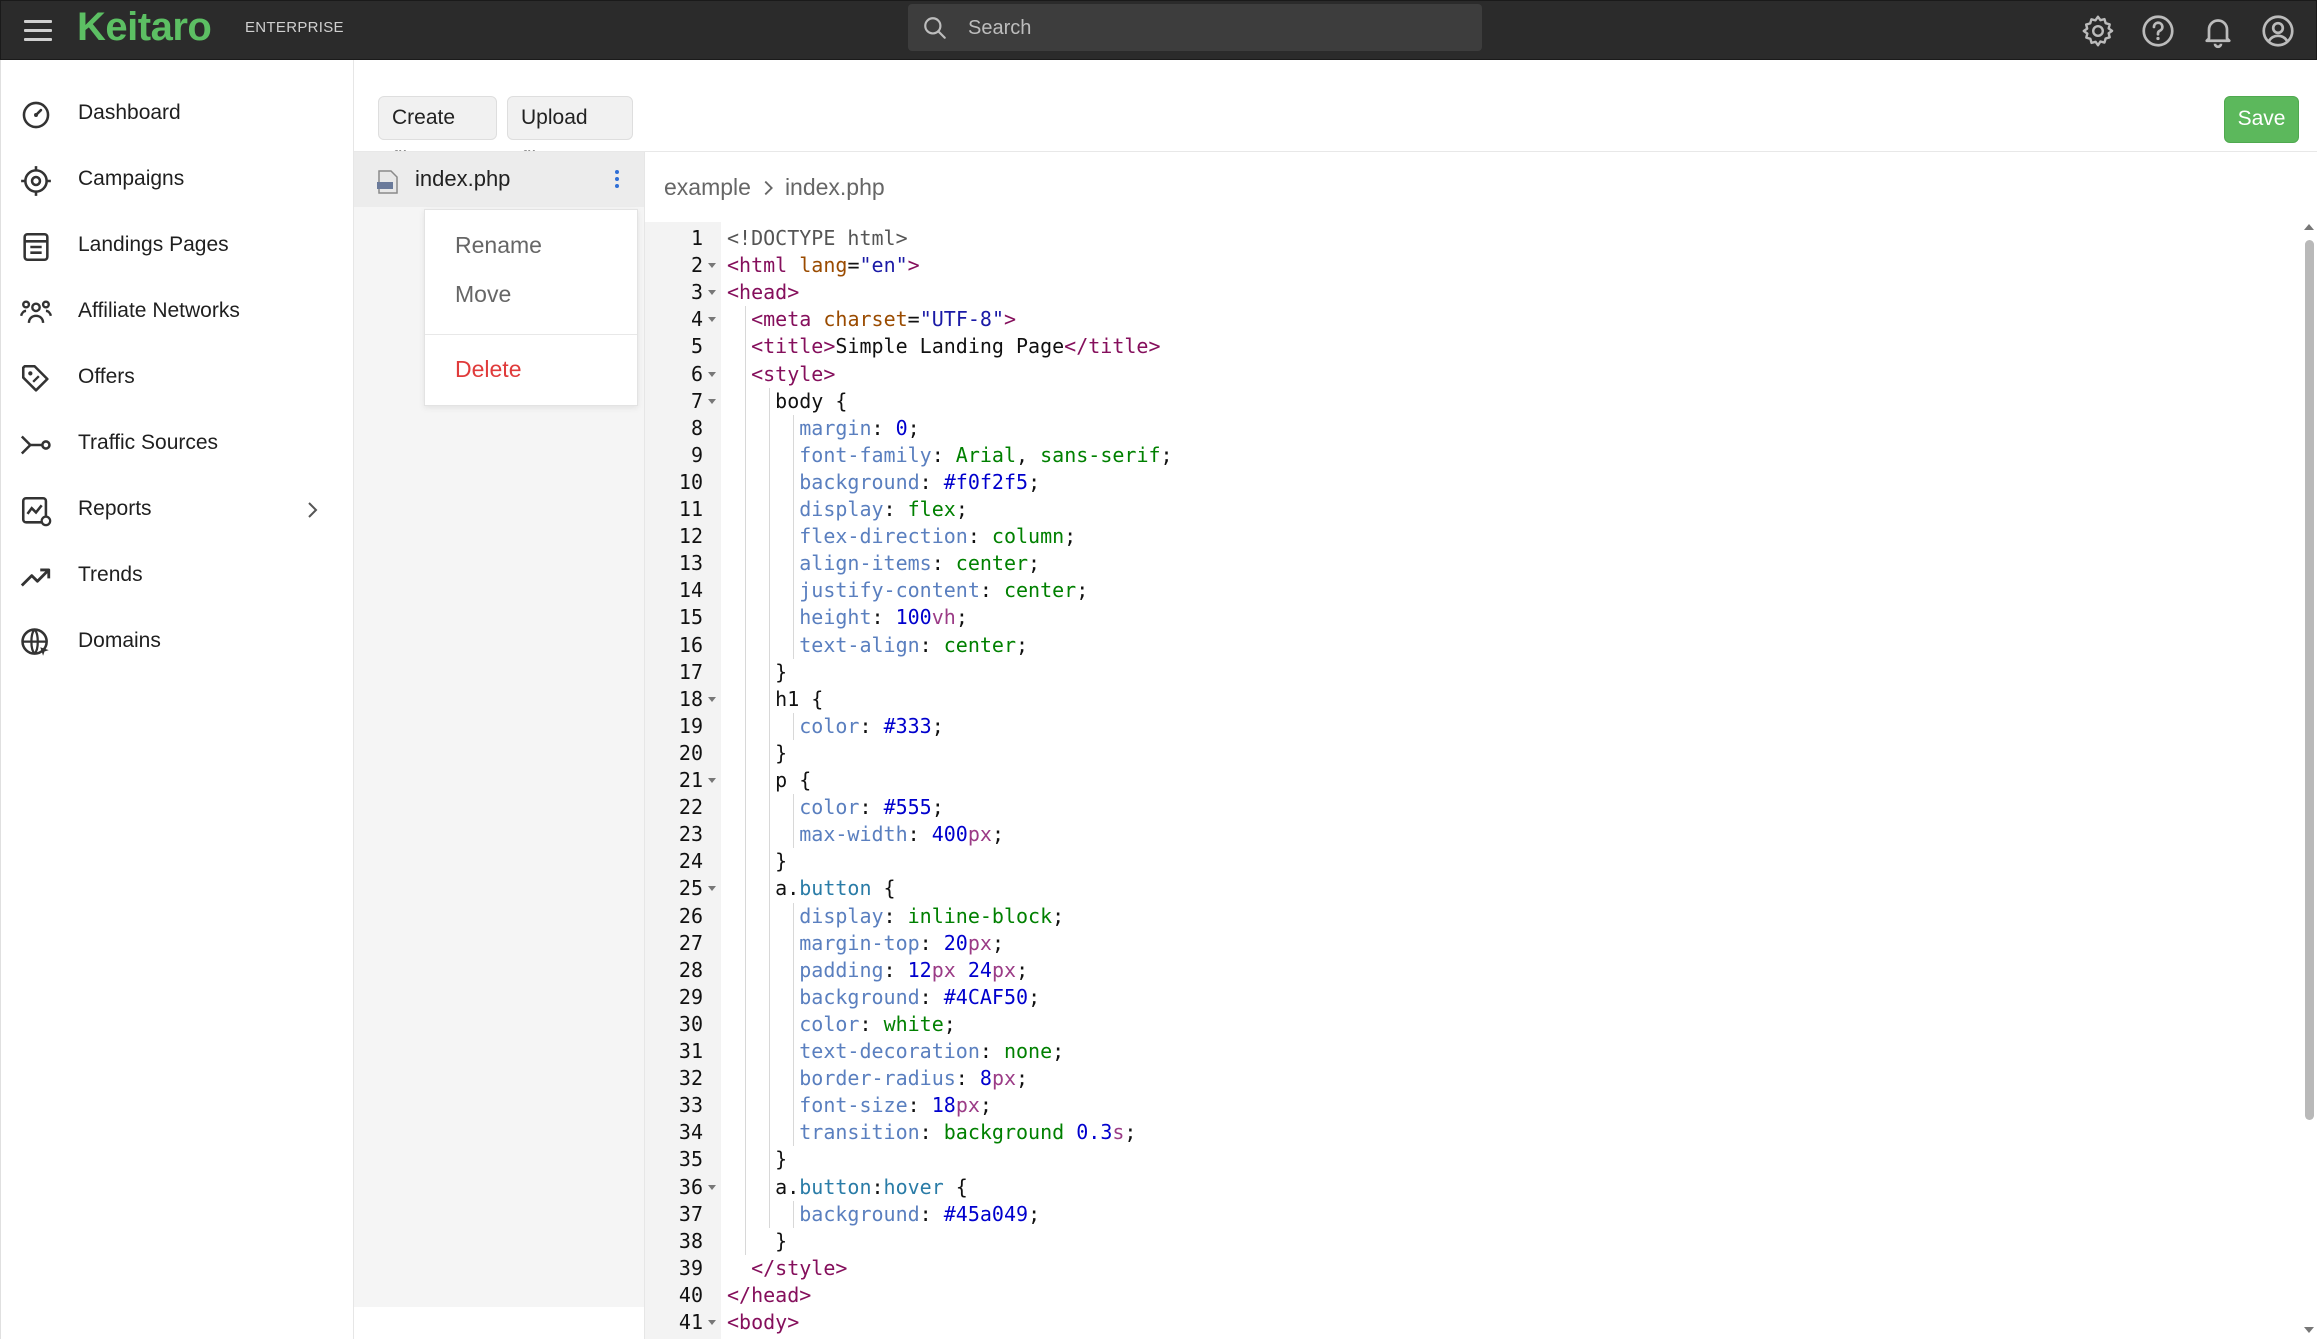  Describe the element at coordinates (35, 378) in the screenshot. I see `tag-icon` at that location.